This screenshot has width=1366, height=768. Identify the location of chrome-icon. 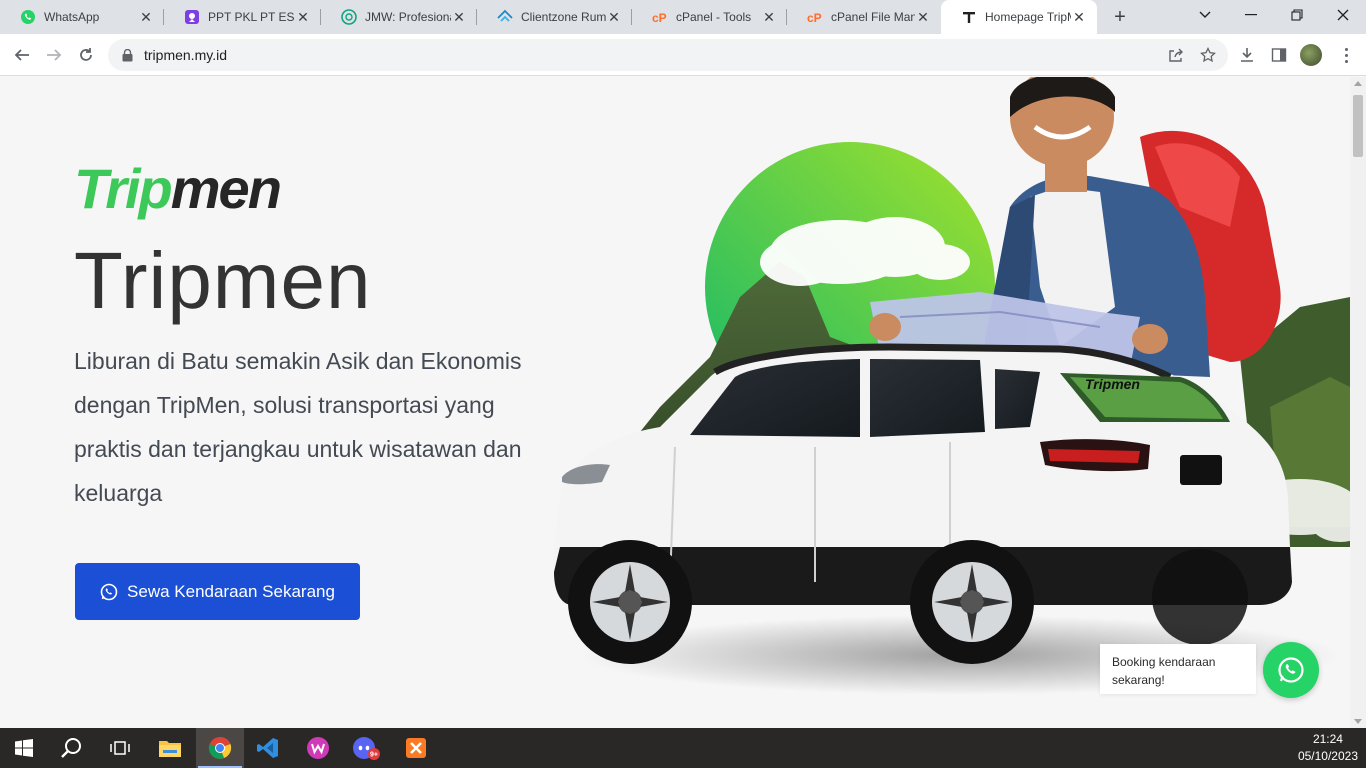
(220, 747).